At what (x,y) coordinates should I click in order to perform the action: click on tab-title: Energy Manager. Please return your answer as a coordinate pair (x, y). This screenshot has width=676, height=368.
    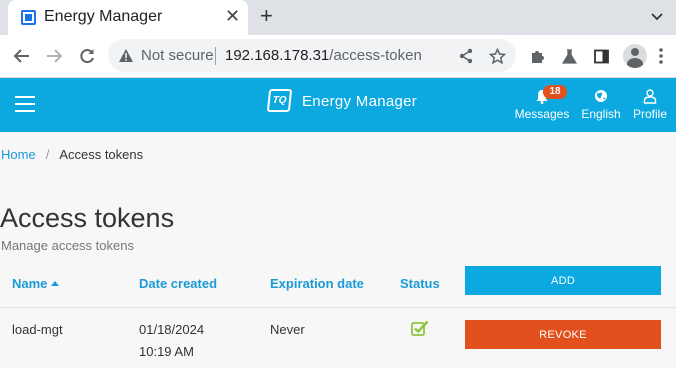
    Looking at the image, I should click on (103, 16).